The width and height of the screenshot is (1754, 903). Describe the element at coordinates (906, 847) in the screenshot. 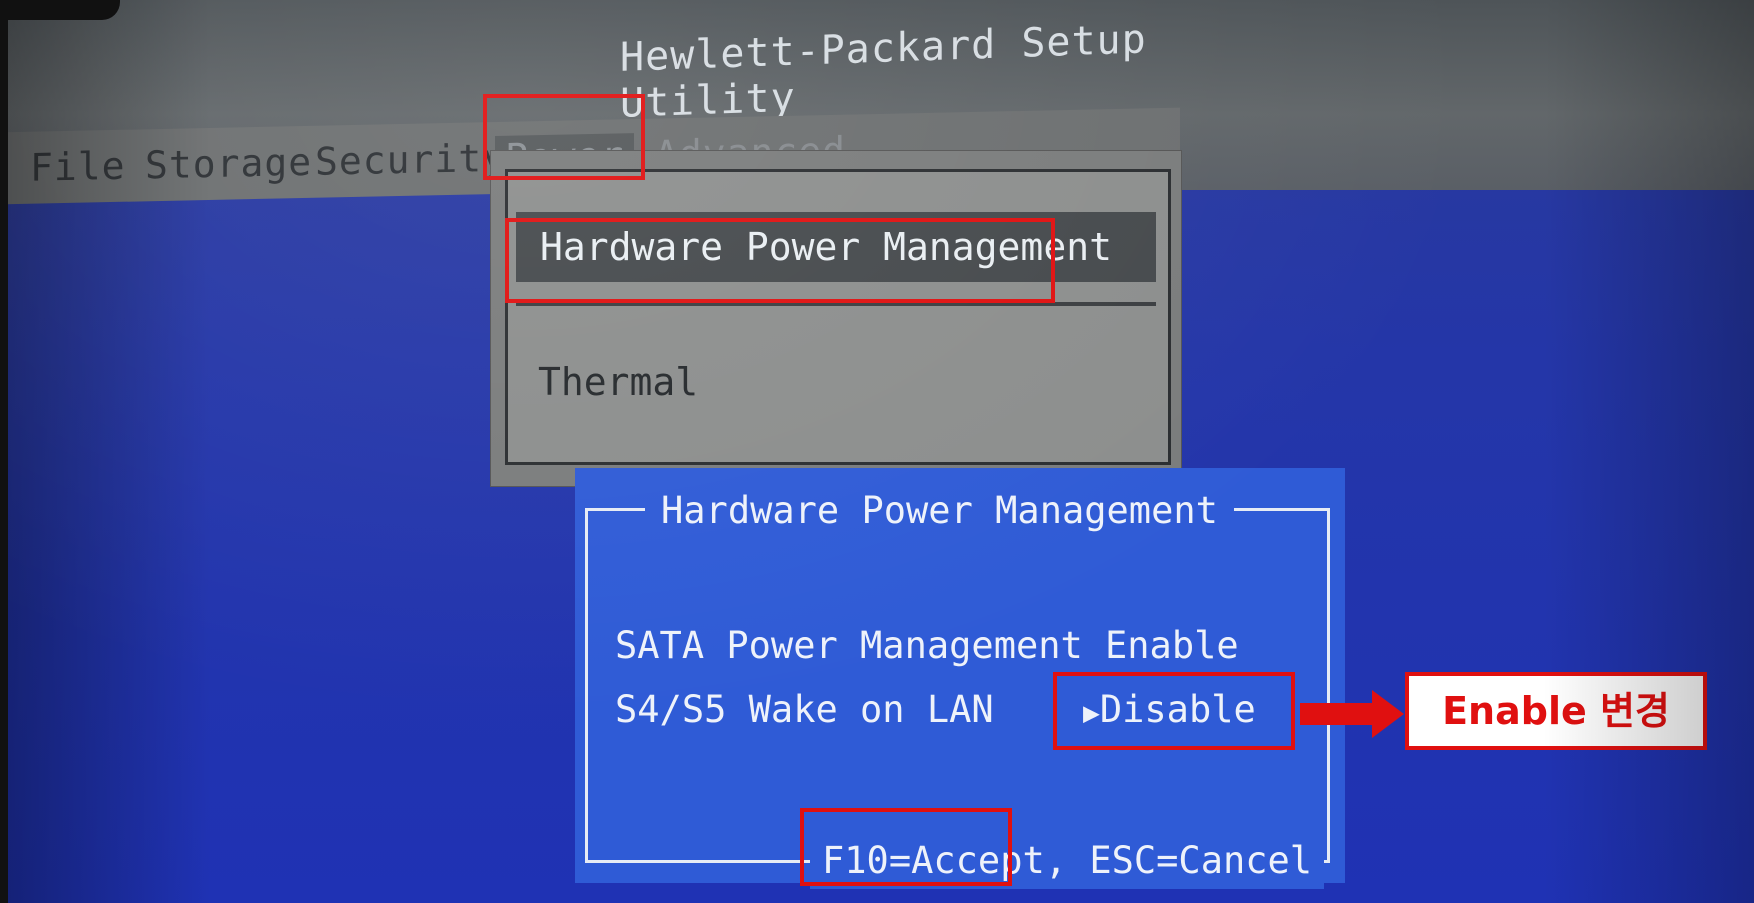

I see `highlight-f10-accept` at that location.